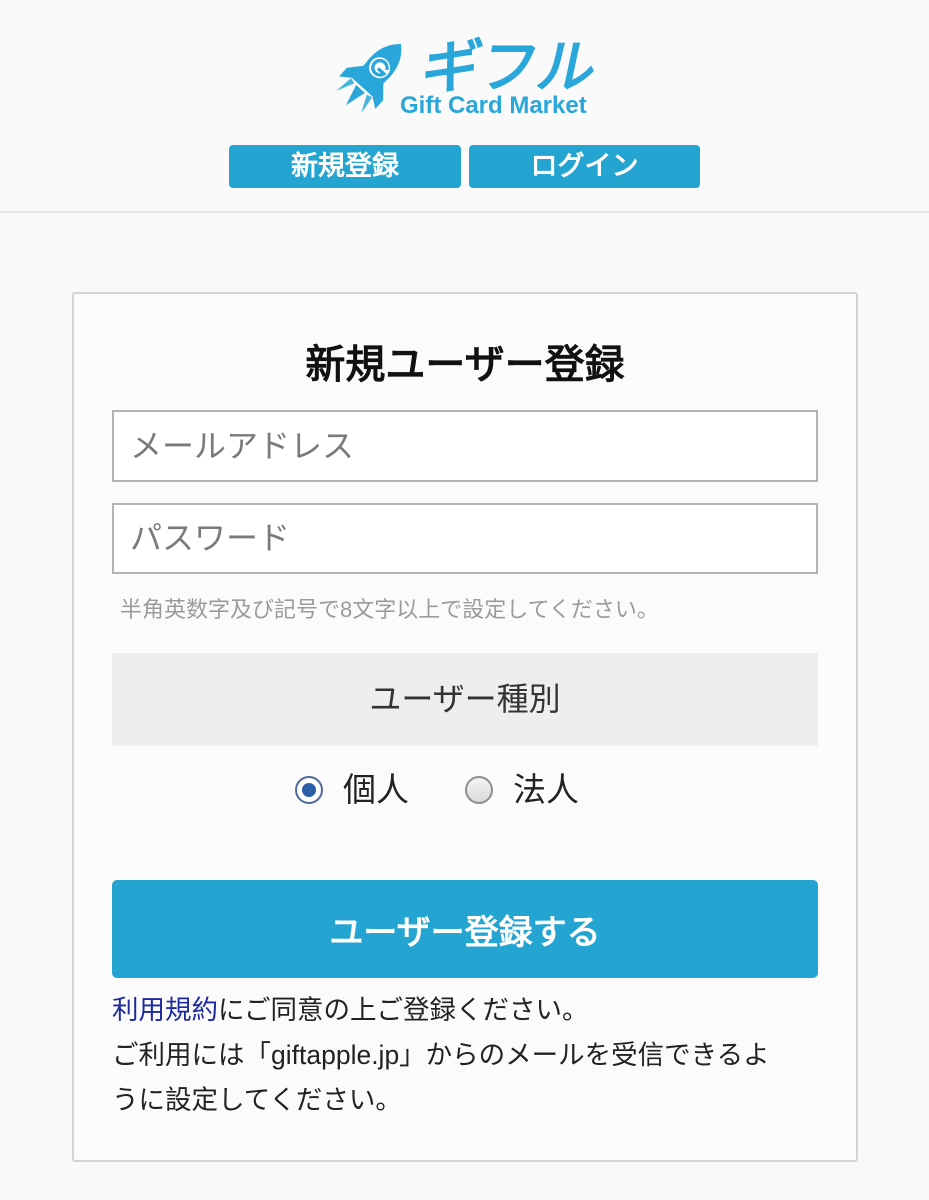 The width and height of the screenshot is (929, 1200). Describe the element at coordinates (546, 789) in the screenshot. I see `radio-label: 法人` at that location.